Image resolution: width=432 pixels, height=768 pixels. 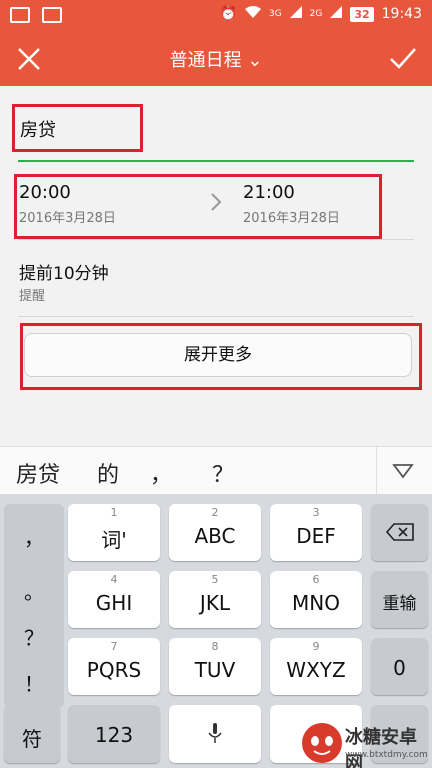 I want to click on image-status-icon, so click(x=52, y=15).